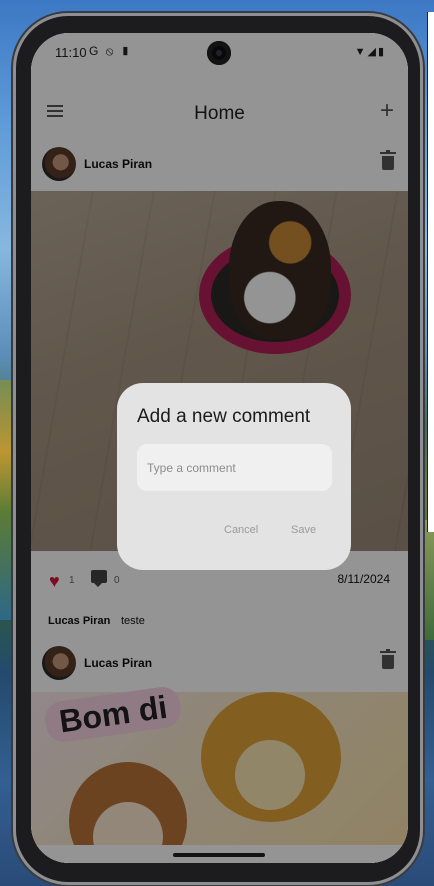 This screenshot has height=886, width=434. Describe the element at coordinates (241, 530) in the screenshot. I see `cancel-button: Cancel` at that location.